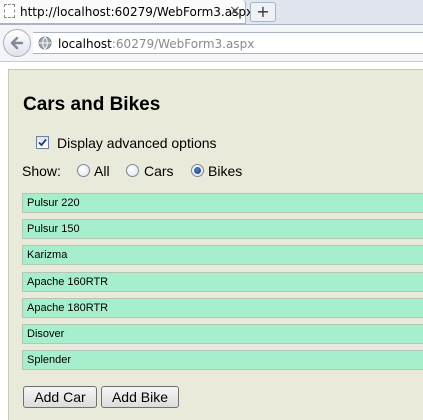 The height and width of the screenshot is (420, 423). Describe the element at coordinates (60, 397) in the screenshot. I see `add-car-button: Add Car` at that location.